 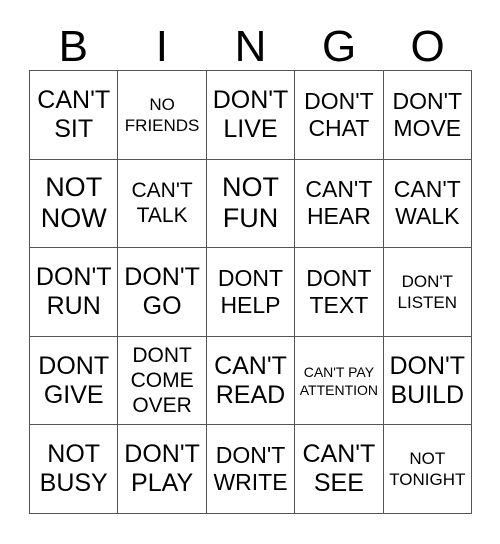 I want to click on bingo-cell-r5-c5: NOT TONIGHT, so click(x=427, y=469).